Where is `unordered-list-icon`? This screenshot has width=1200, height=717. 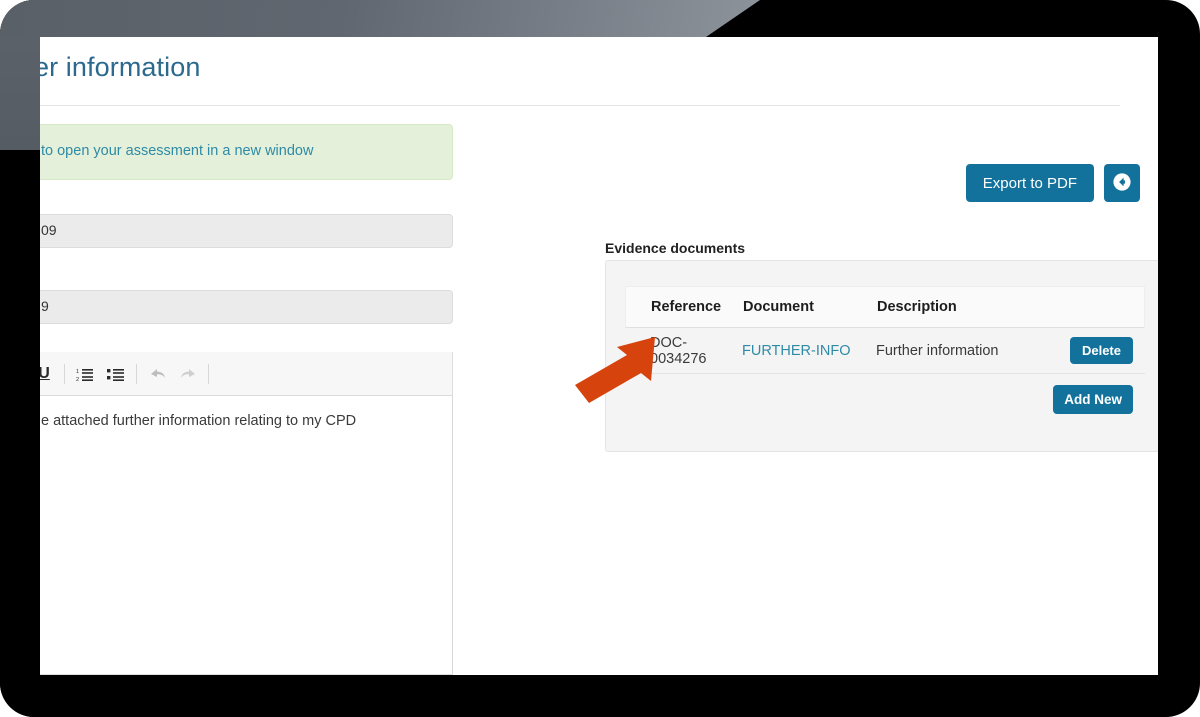
unordered-list-icon is located at coordinates (116, 374).